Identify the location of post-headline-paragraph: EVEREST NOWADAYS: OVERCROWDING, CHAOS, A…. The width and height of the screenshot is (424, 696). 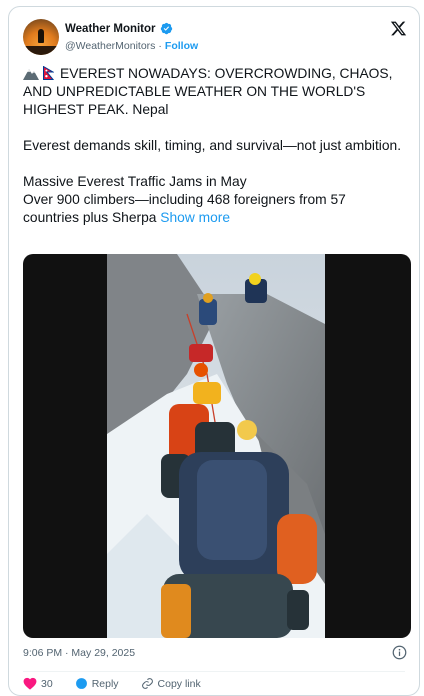
(213, 92).